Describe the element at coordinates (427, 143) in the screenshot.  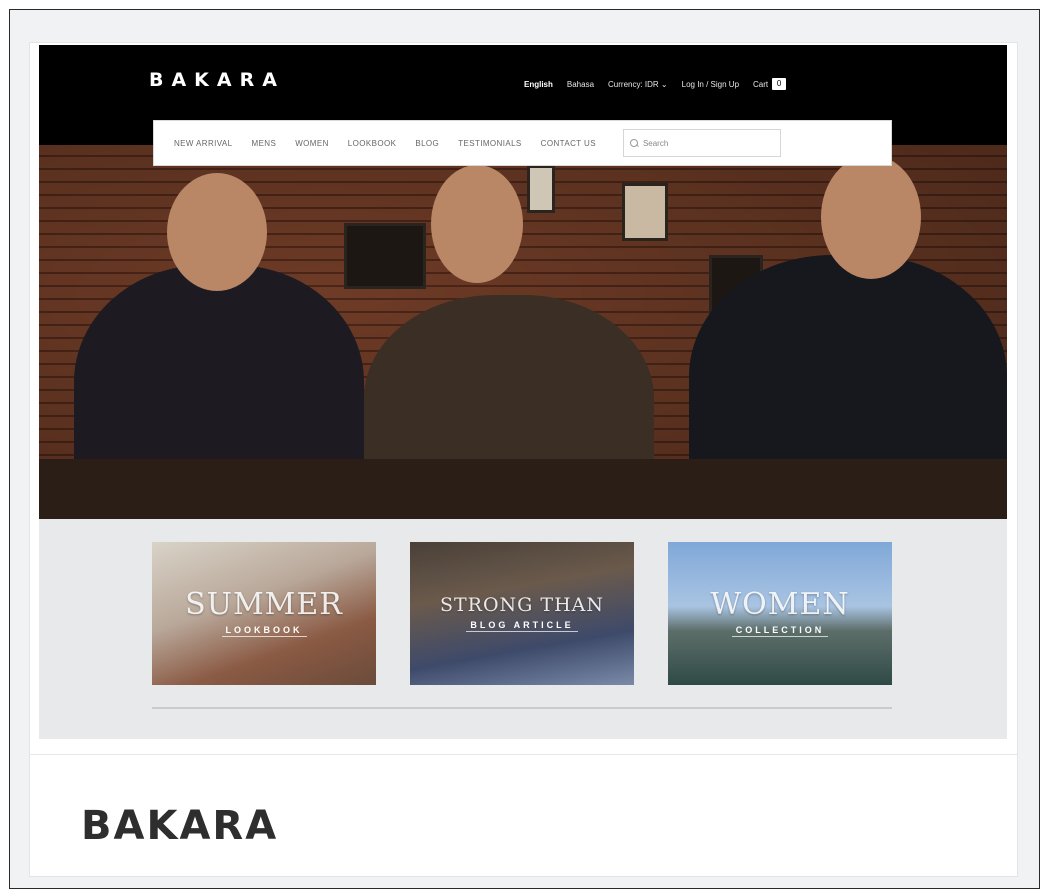
I see `nav-blog: BLOG` at that location.